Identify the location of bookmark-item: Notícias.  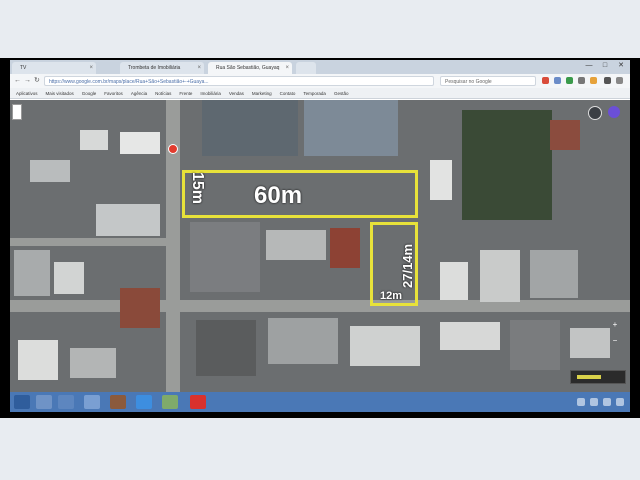
(163, 93).